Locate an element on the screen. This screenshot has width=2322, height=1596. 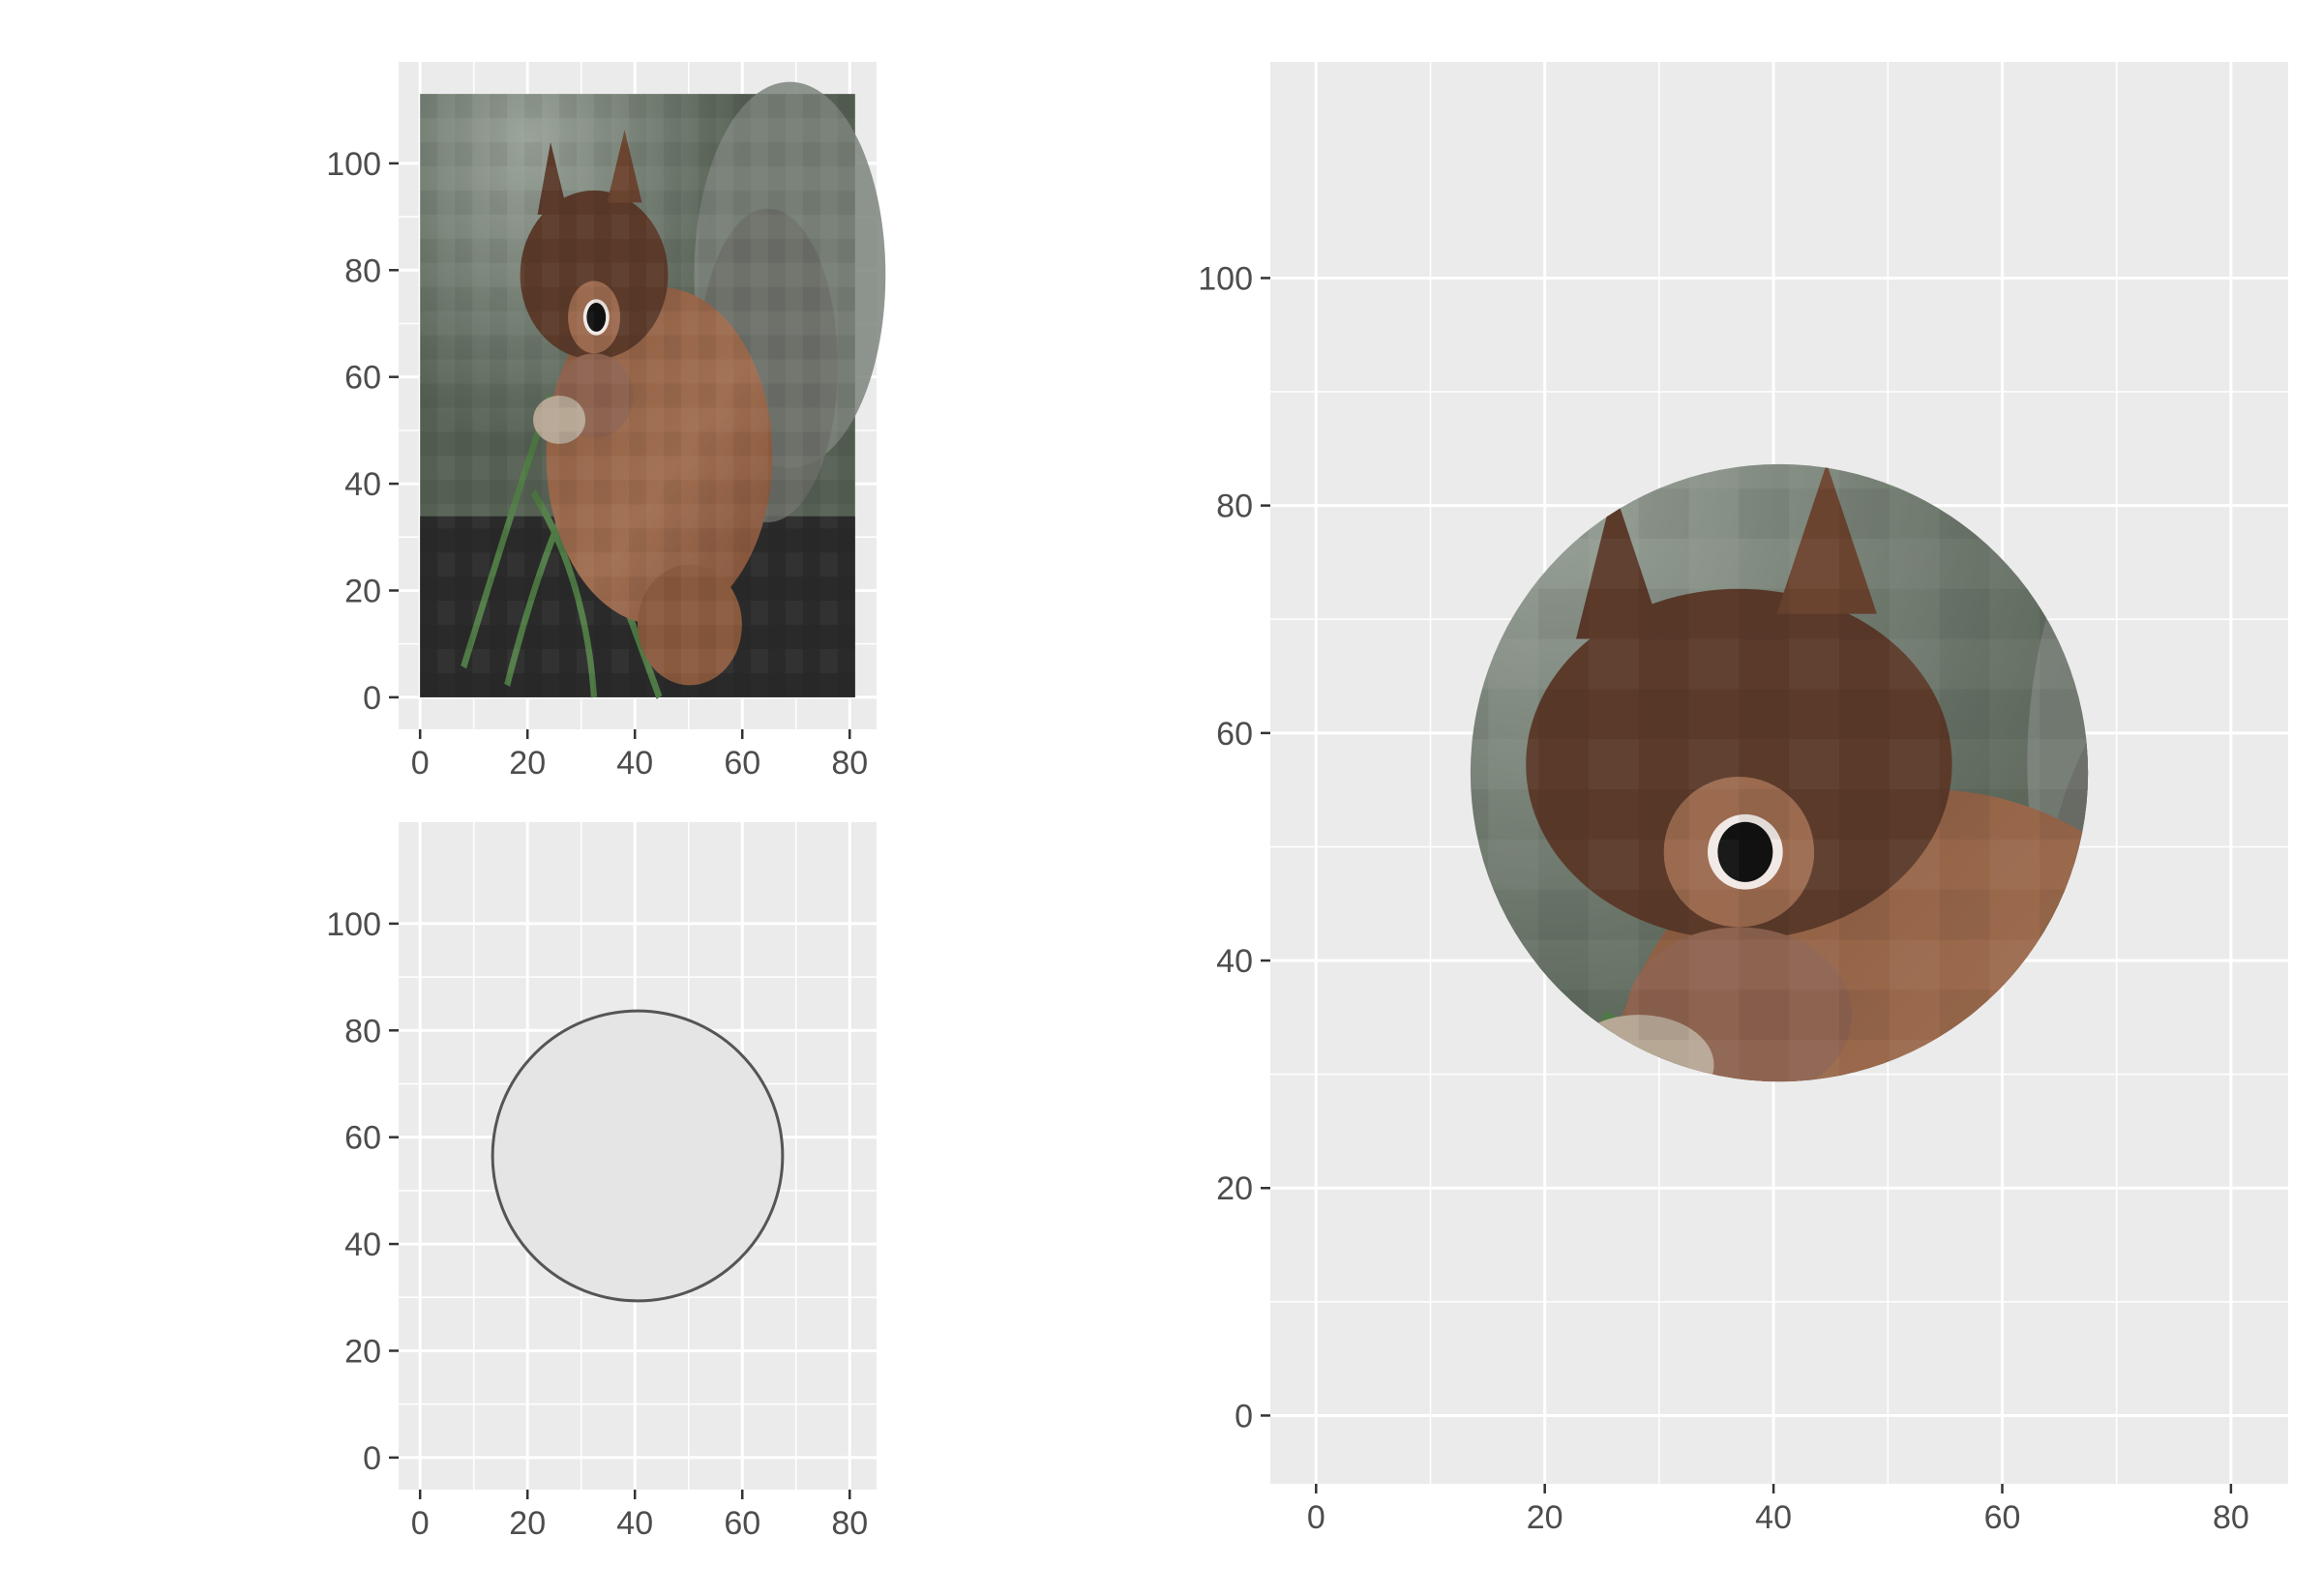
panel-circle-shape: 0 20 40 60 80 0 20 40 60 80 100 is located at coordinates (601, 1182).